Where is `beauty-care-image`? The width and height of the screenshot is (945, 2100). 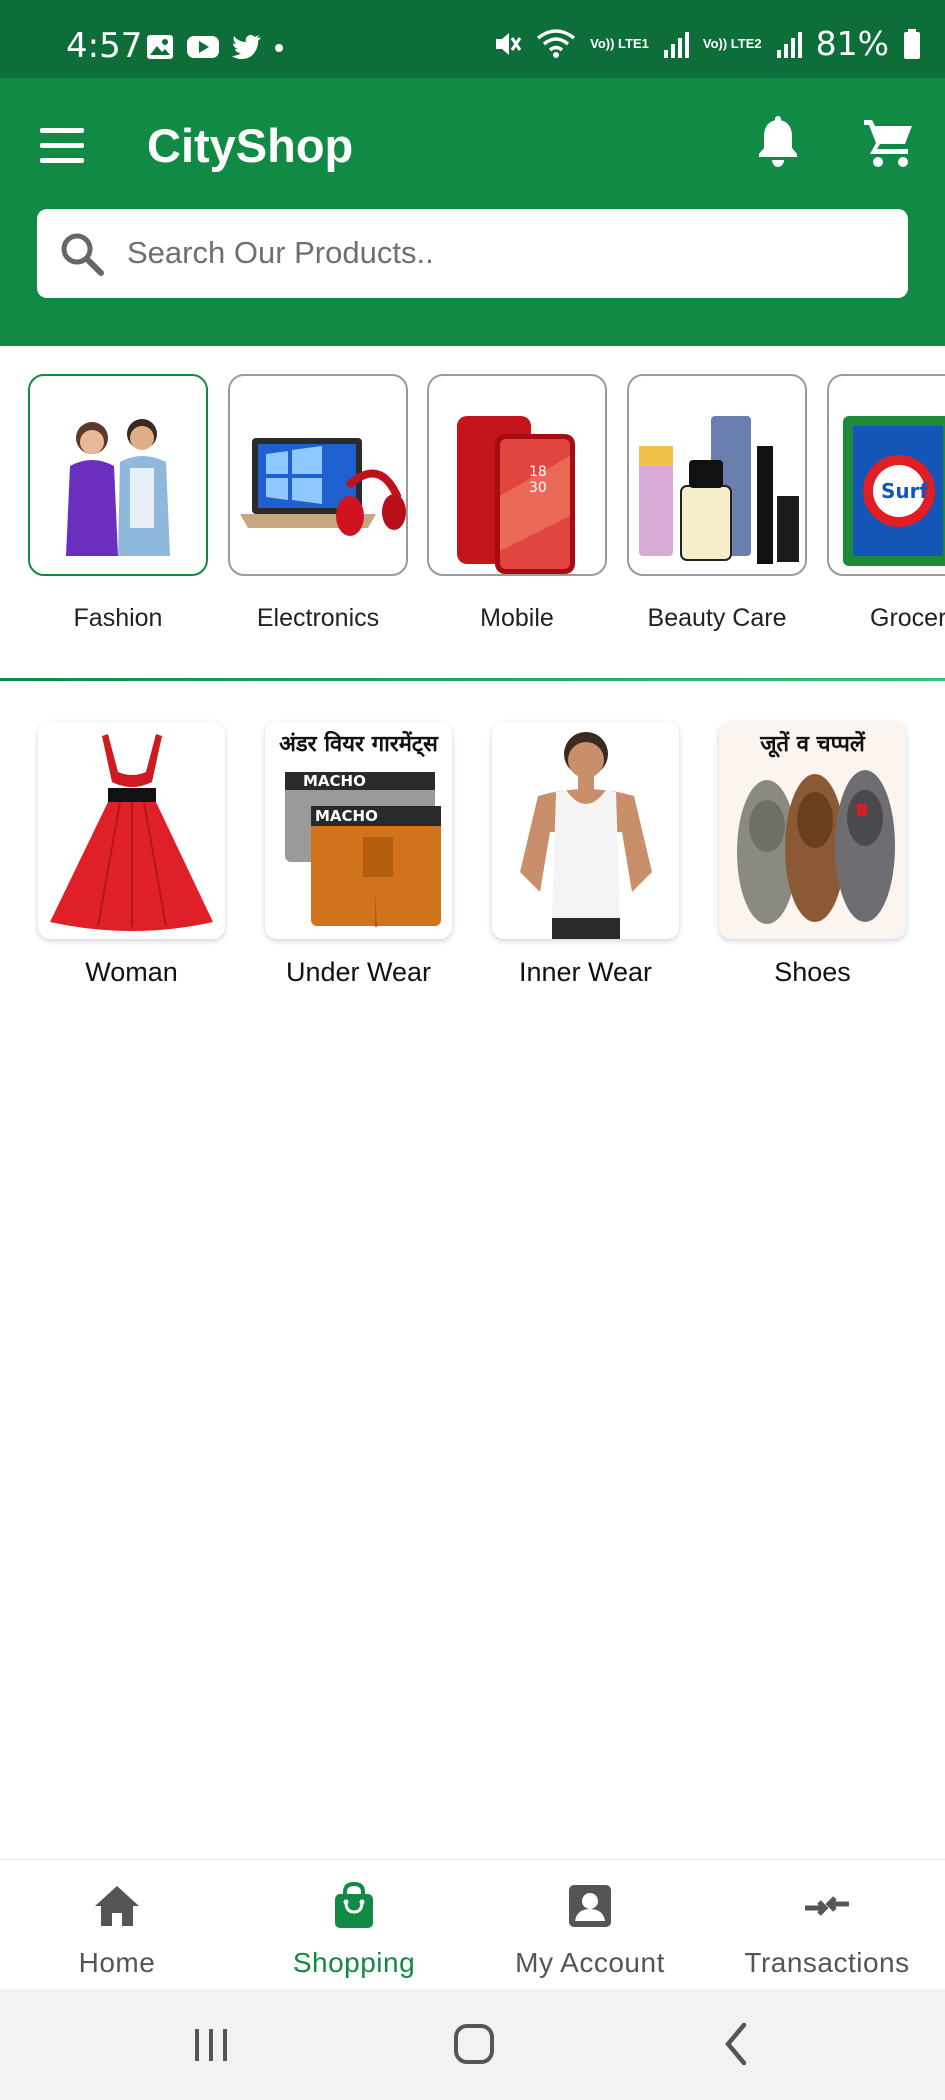 beauty-care-image is located at coordinates (719, 490).